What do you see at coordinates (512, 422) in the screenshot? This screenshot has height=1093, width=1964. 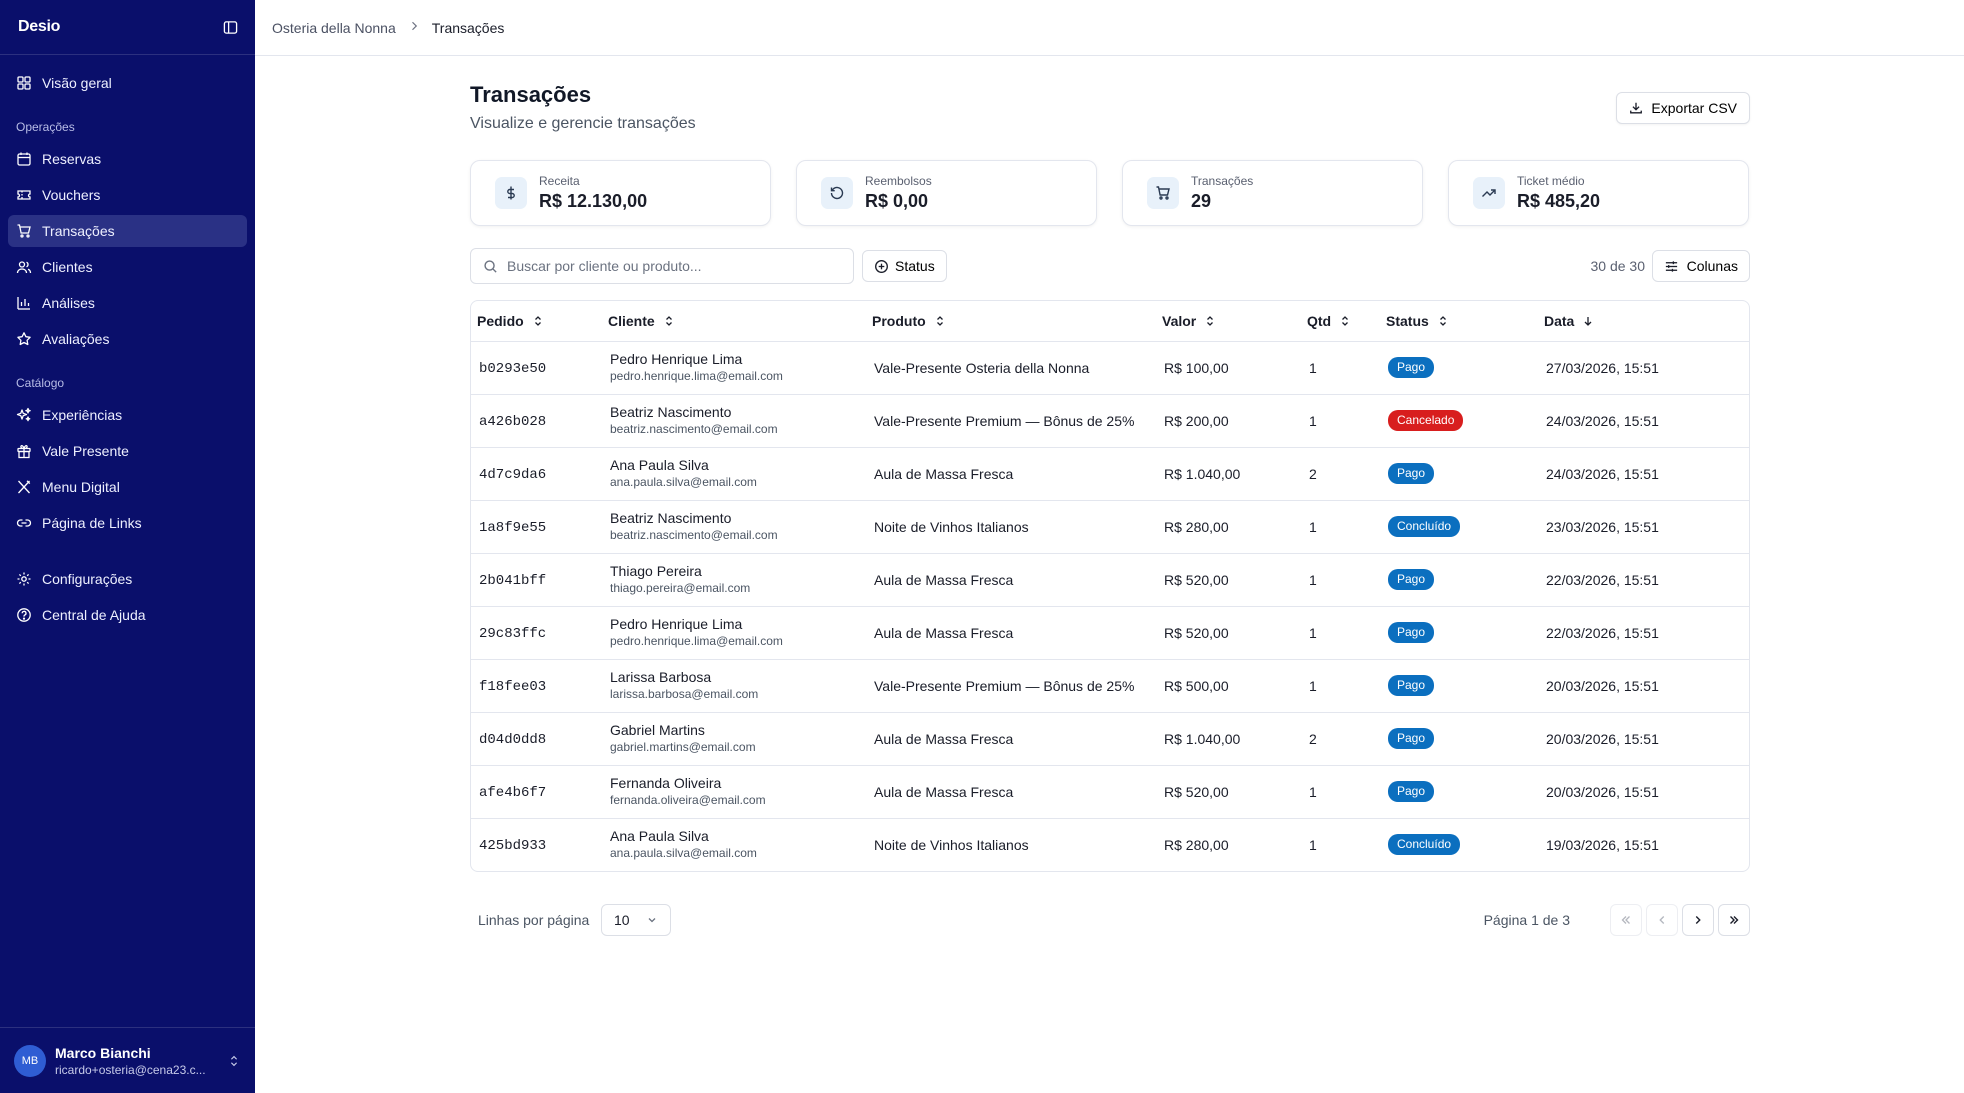 I see `order-id: a426b028` at bounding box center [512, 422].